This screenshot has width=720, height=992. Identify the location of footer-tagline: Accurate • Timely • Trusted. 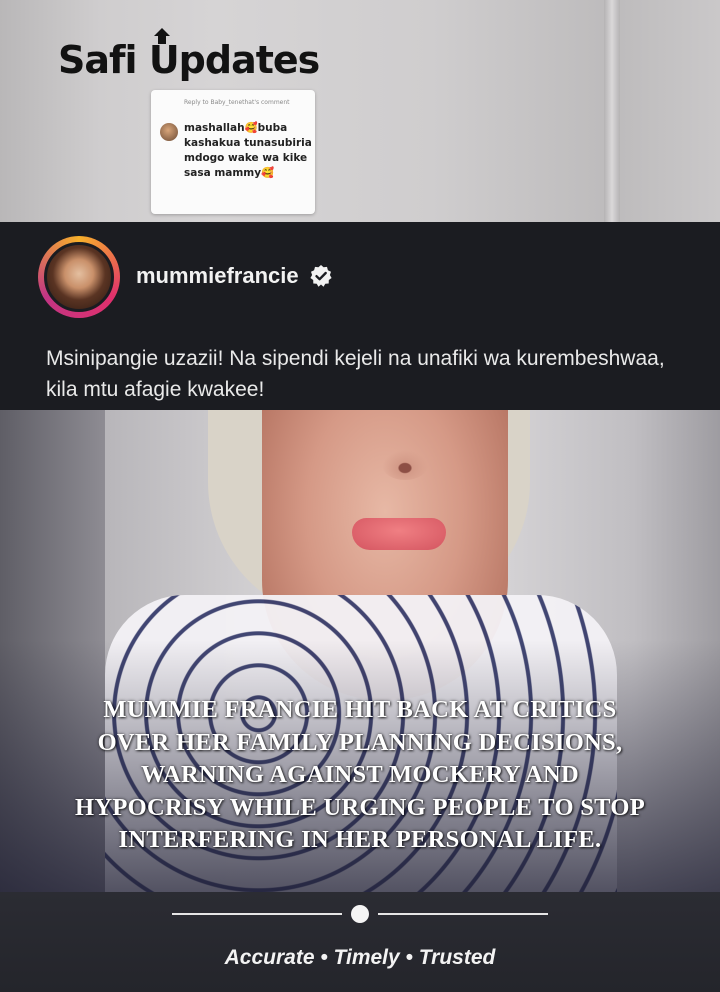
(360, 957).